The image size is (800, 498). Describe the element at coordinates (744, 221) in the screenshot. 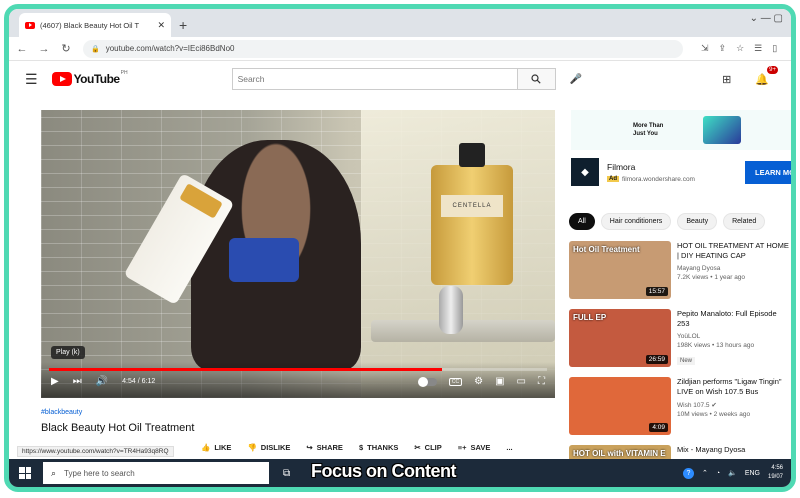

I see `chip-related: Related` at that location.